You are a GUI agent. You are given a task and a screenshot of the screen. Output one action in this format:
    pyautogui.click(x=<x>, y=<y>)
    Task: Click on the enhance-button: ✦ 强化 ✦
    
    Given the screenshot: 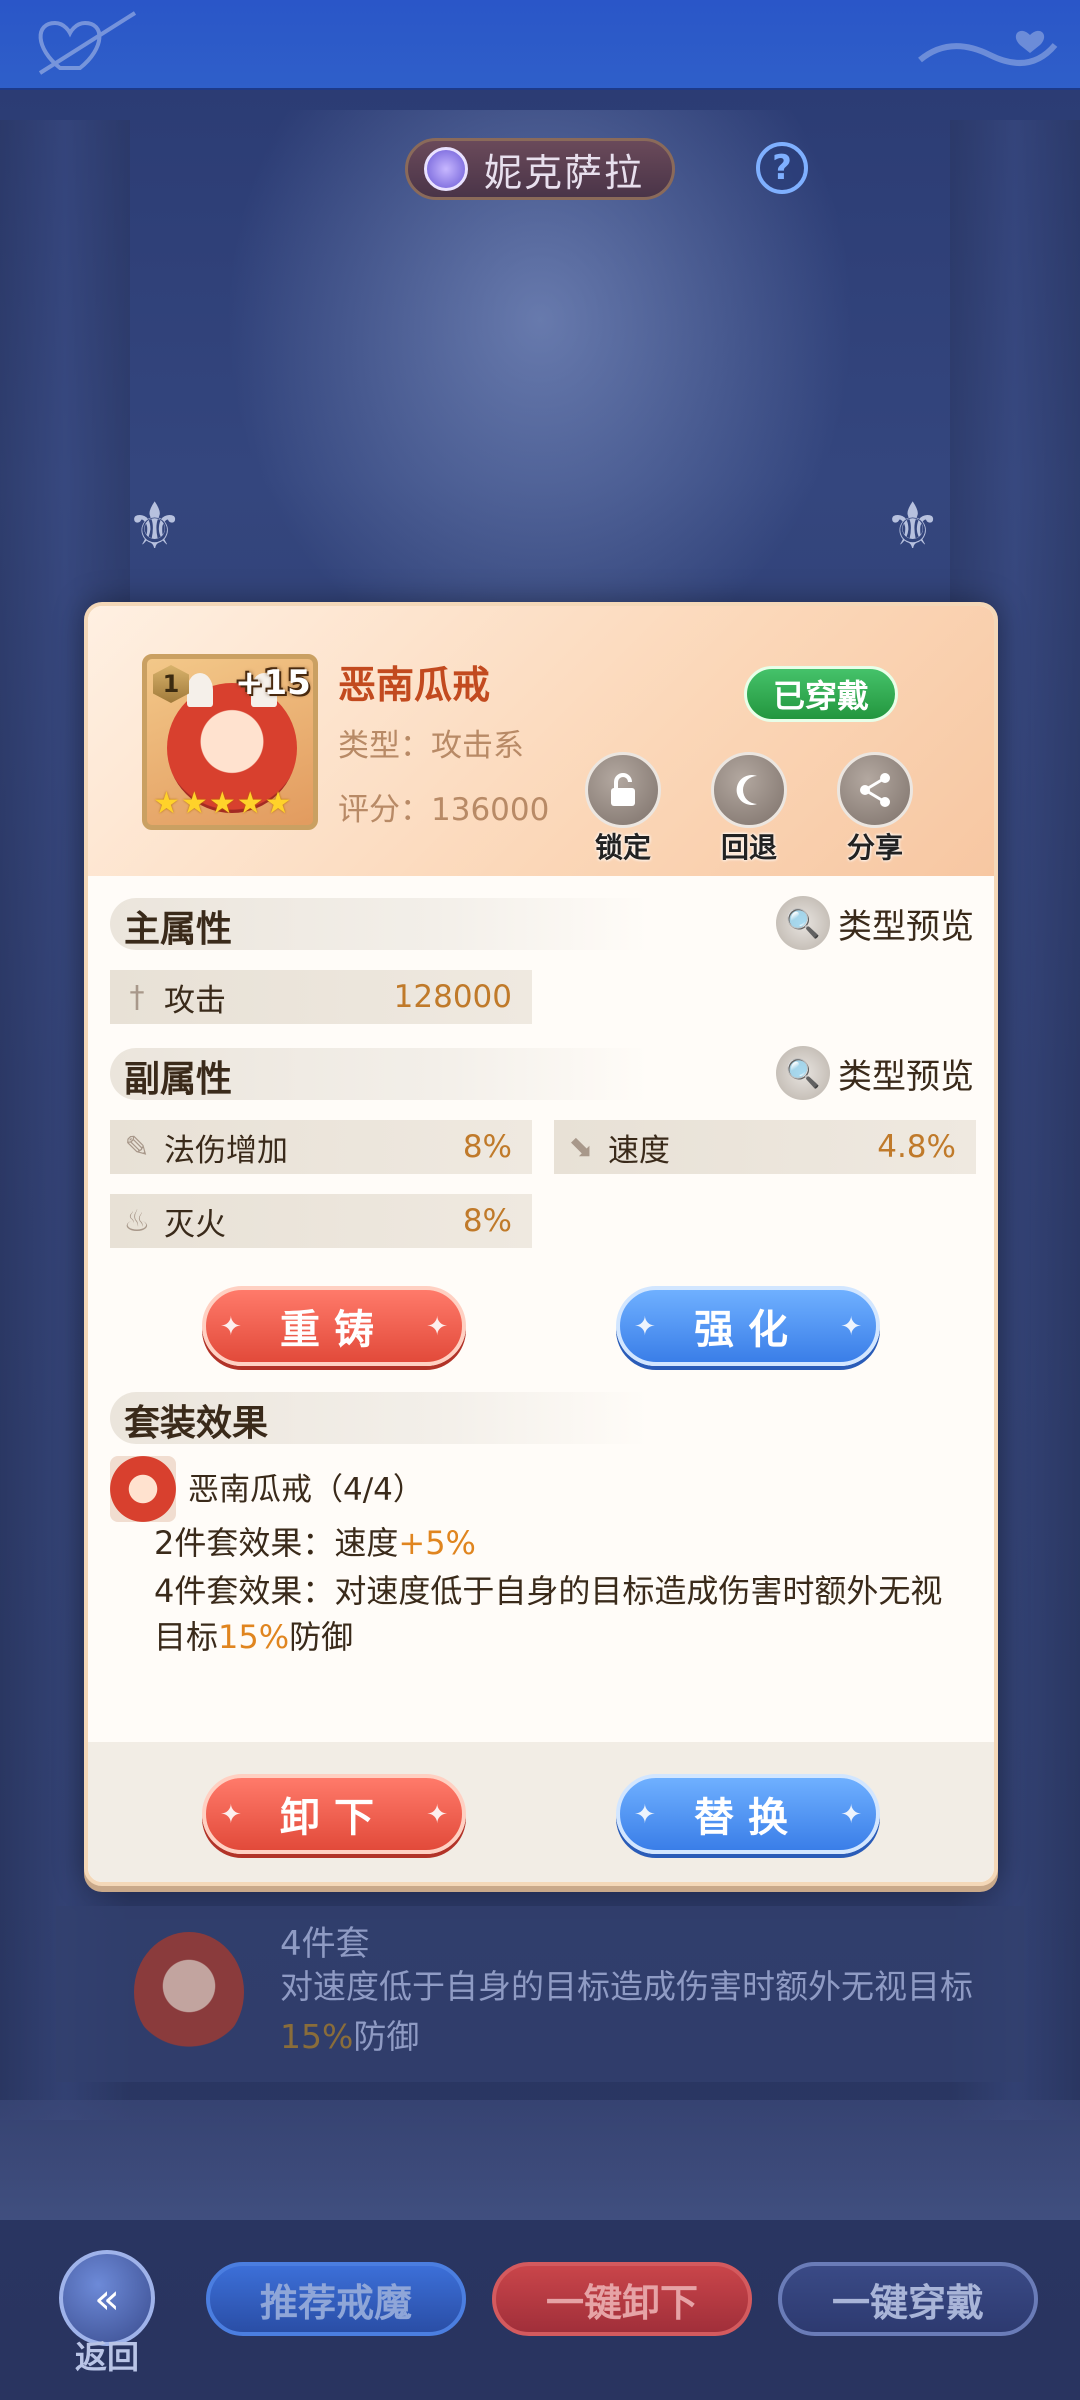 What is the action you would take?
    pyautogui.click(x=748, y=1326)
    